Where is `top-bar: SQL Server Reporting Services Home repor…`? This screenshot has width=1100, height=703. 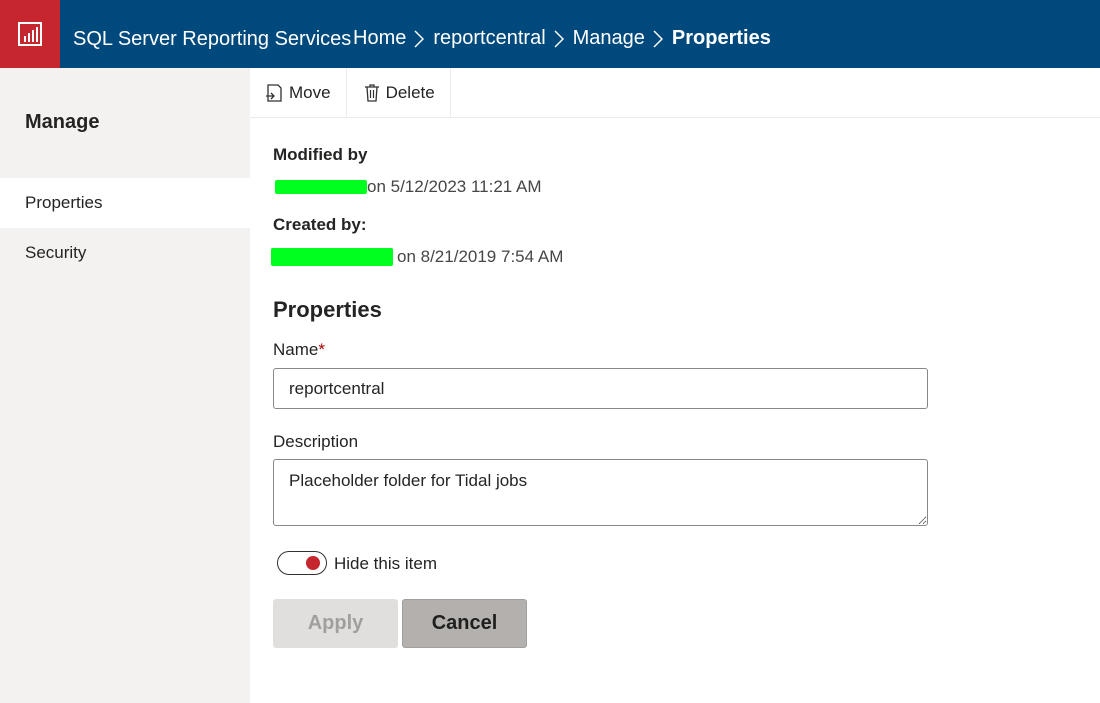
top-bar: SQL Server Reporting Services Home repor… is located at coordinates (550, 34).